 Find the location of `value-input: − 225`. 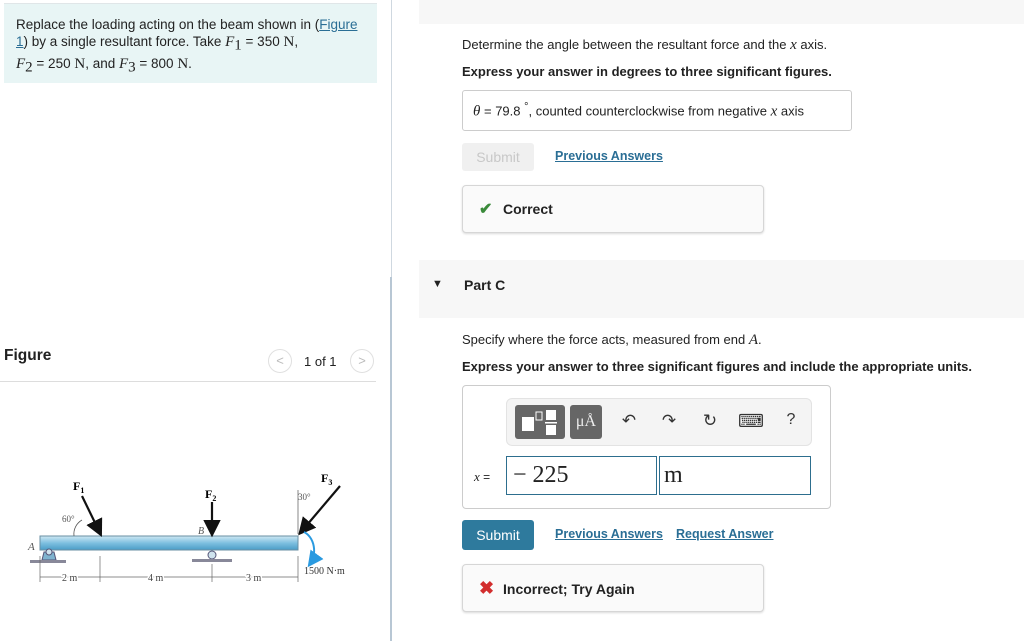

value-input: − 225 is located at coordinates (581, 475).